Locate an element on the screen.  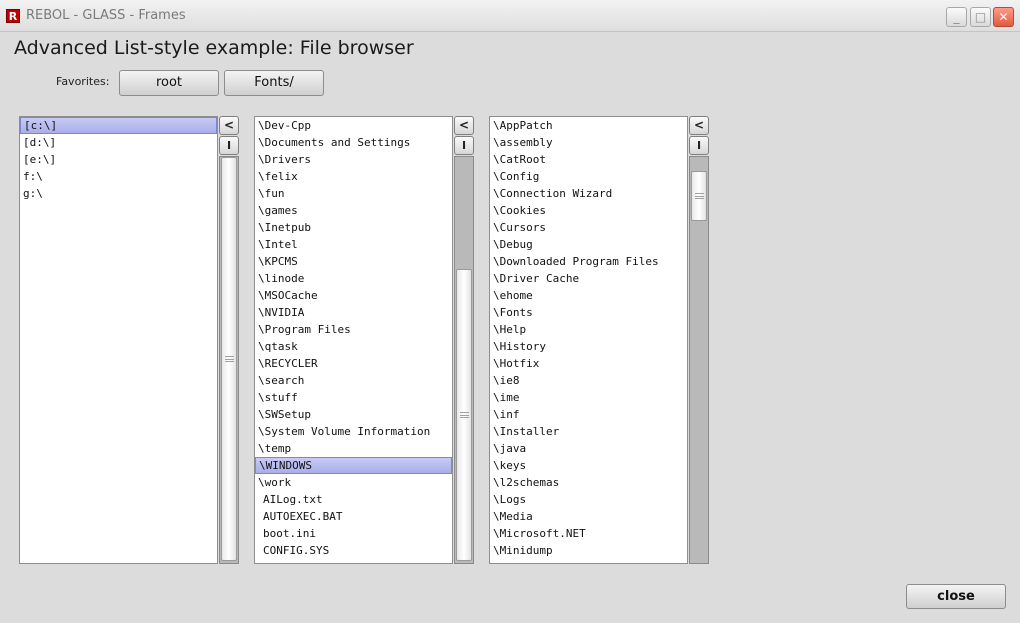
list-item: \felix is located at coordinates (353, 176).